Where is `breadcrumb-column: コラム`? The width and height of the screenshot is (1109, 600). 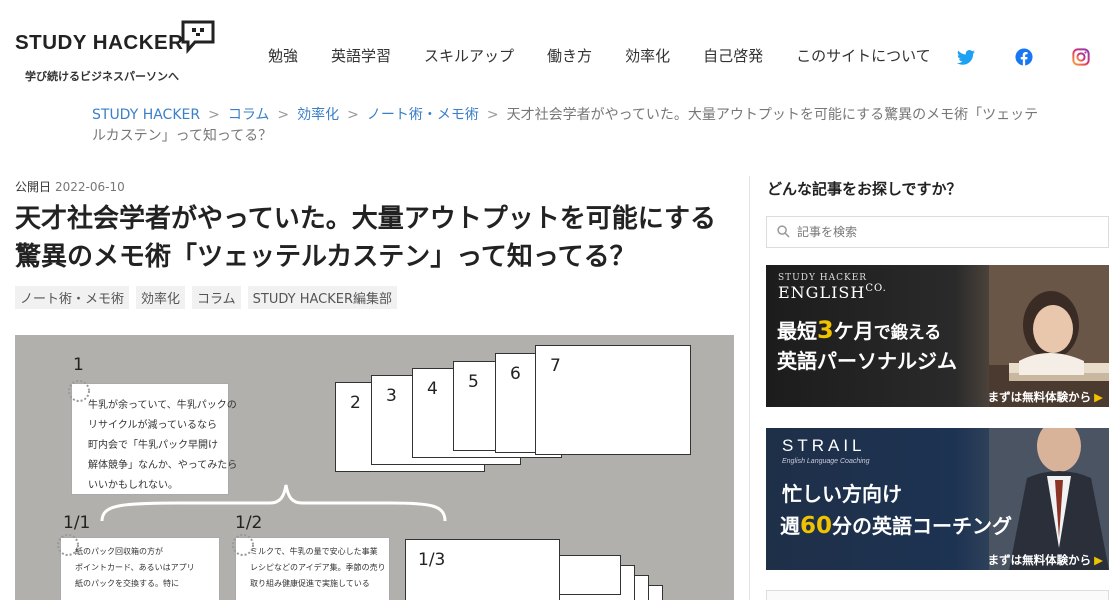
breadcrumb-column: コラム is located at coordinates (249, 115).